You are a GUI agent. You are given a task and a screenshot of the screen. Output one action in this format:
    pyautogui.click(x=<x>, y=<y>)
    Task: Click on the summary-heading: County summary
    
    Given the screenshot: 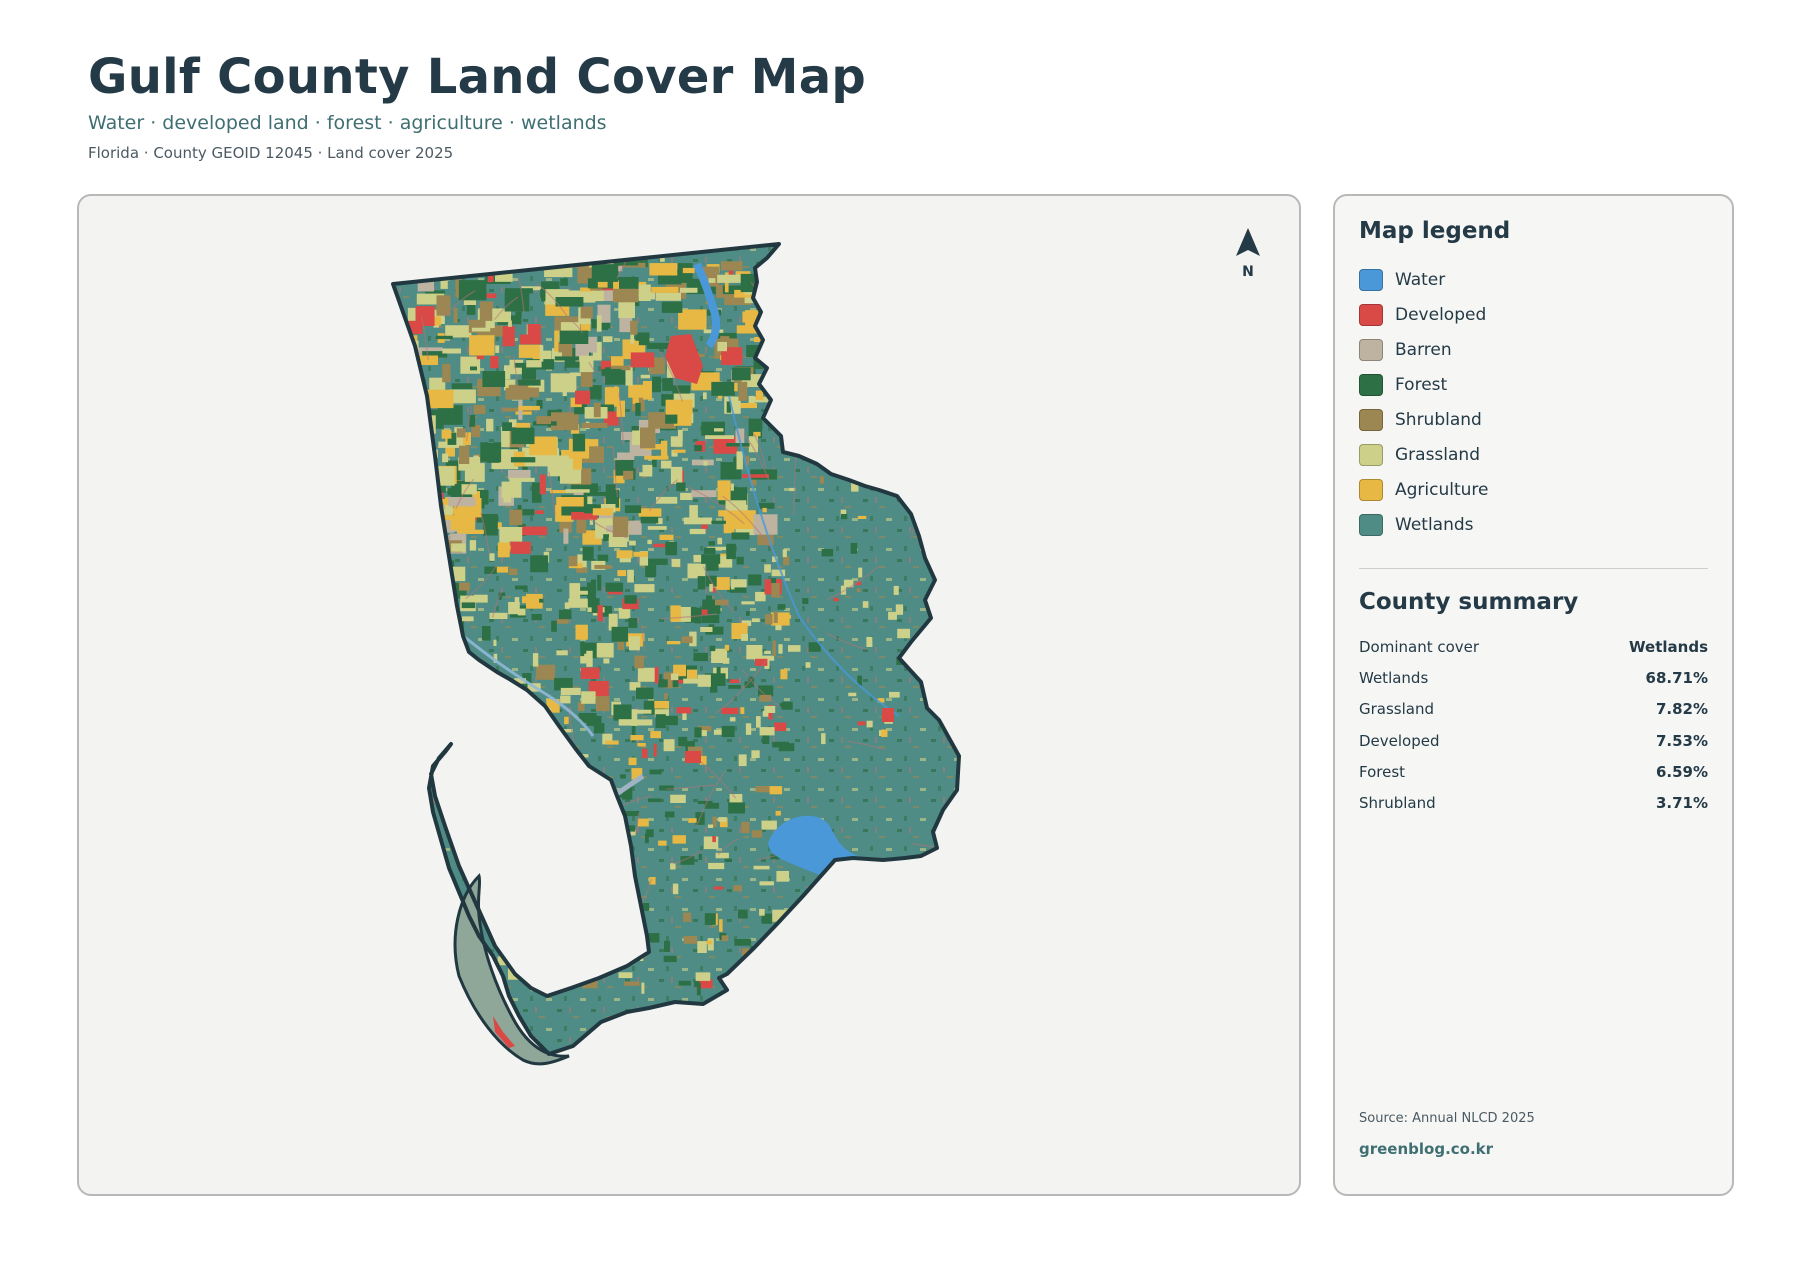 What is the action you would take?
    pyautogui.click(x=1469, y=602)
    